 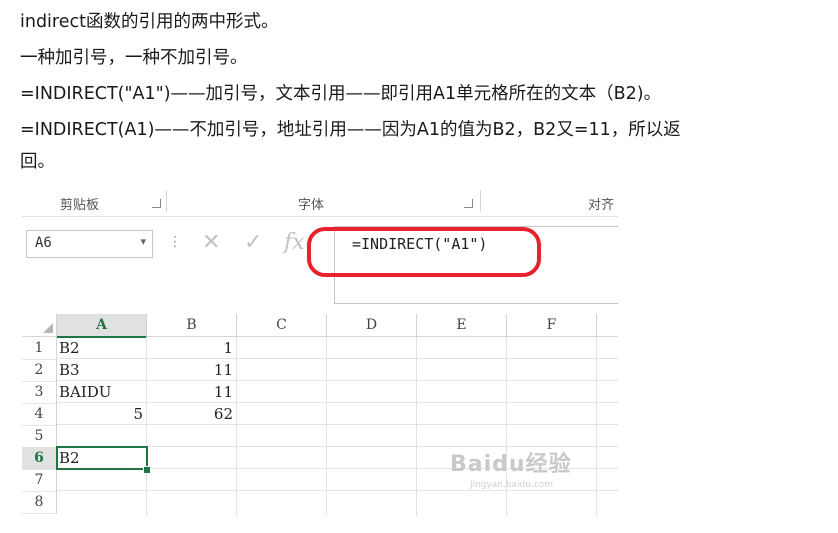 What do you see at coordinates (39, 370) in the screenshot?
I see `row-header-2: 2` at bounding box center [39, 370].